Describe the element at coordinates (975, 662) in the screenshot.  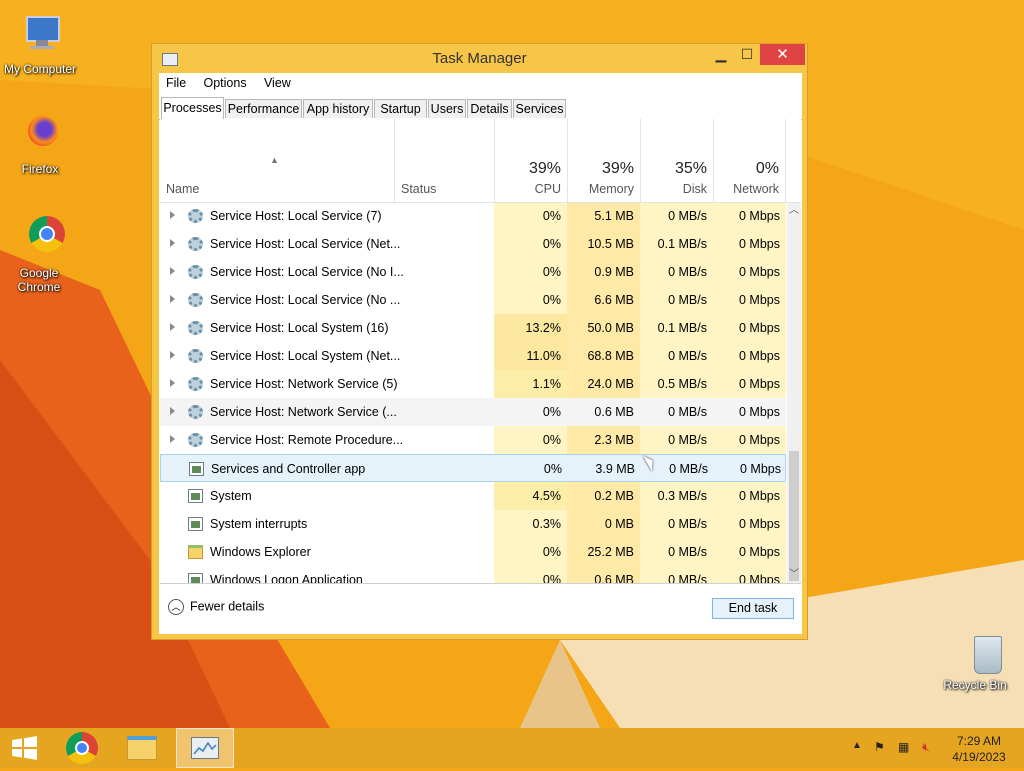
I see `desktop-icon-recycle-bin: Recycle Bin` at that location.